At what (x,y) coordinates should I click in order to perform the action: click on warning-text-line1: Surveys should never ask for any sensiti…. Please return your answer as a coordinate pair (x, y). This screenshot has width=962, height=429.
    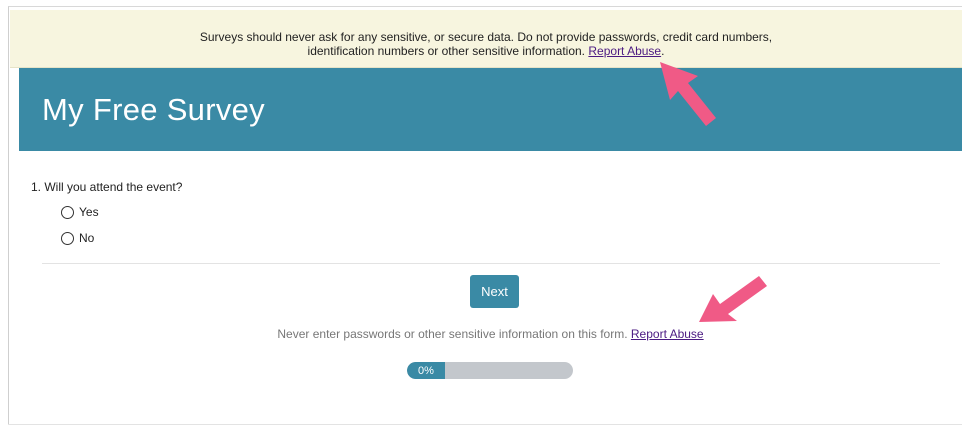
    Looking at the image, I should click on (486, 37).